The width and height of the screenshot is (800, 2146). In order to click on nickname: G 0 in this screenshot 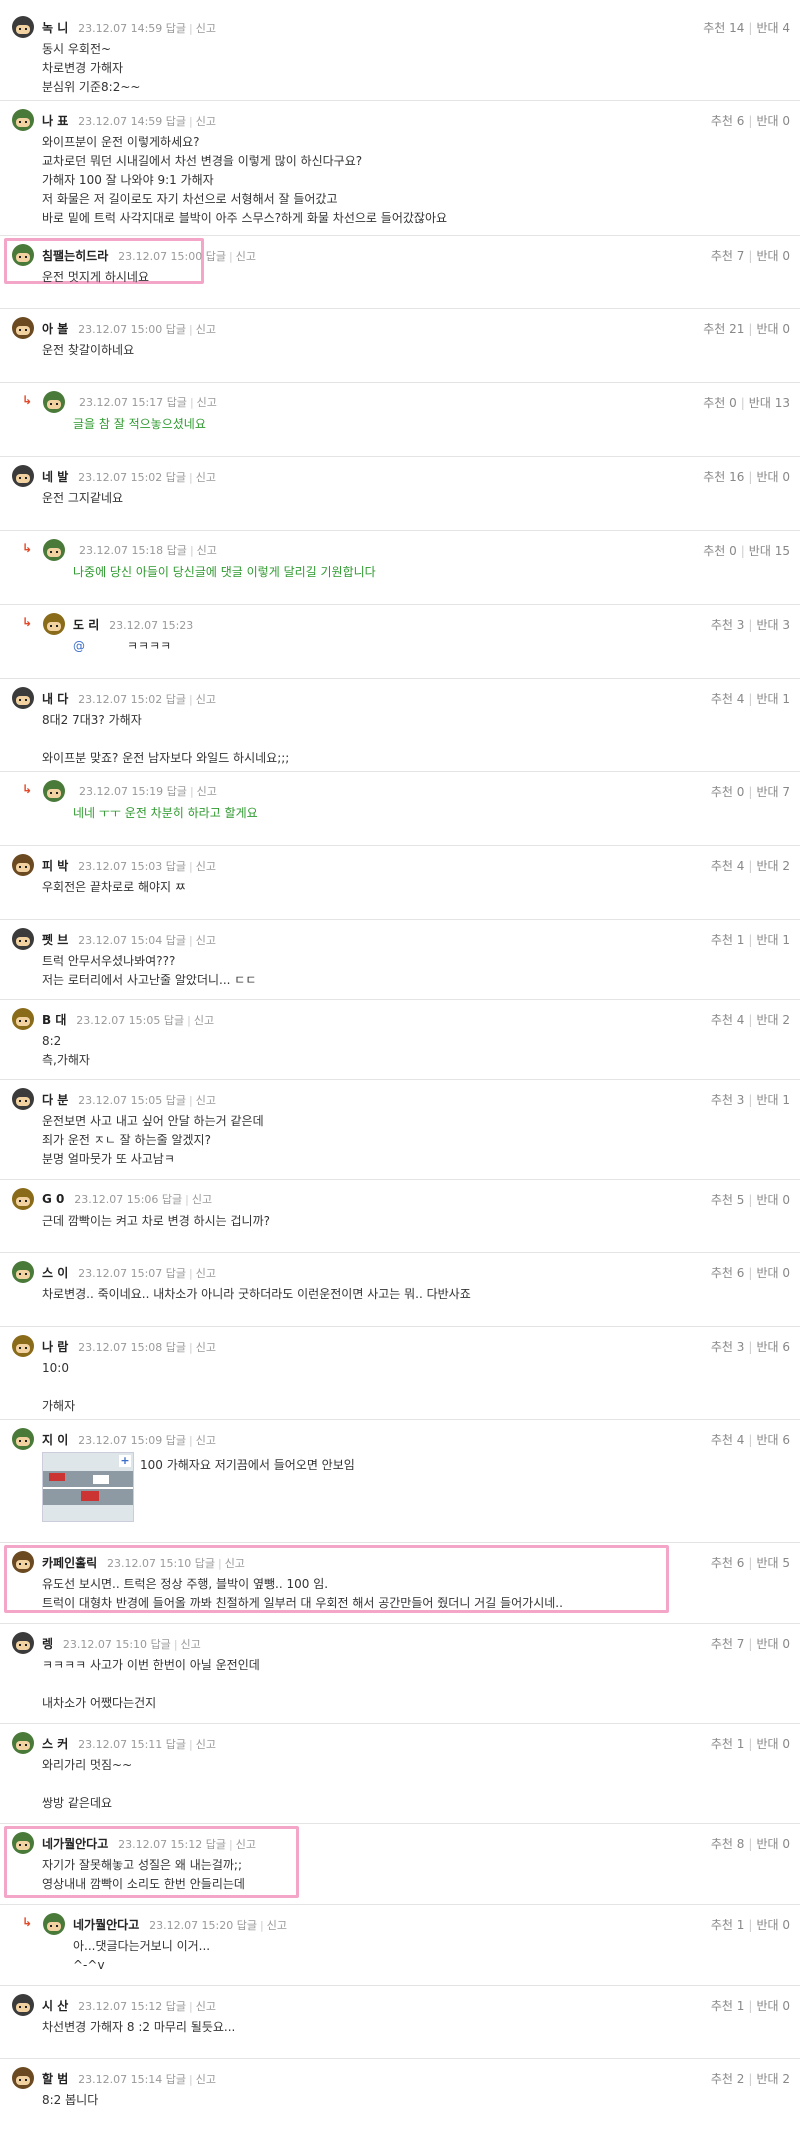, I will do `click(53, 1199)`.